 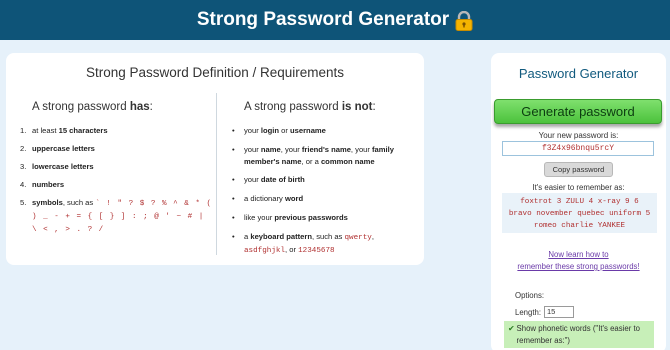 What do you see at coordinates (325, 199) in the screenshot?
I see `not-item: • a dictionary word` at bounding box center [325, 199].